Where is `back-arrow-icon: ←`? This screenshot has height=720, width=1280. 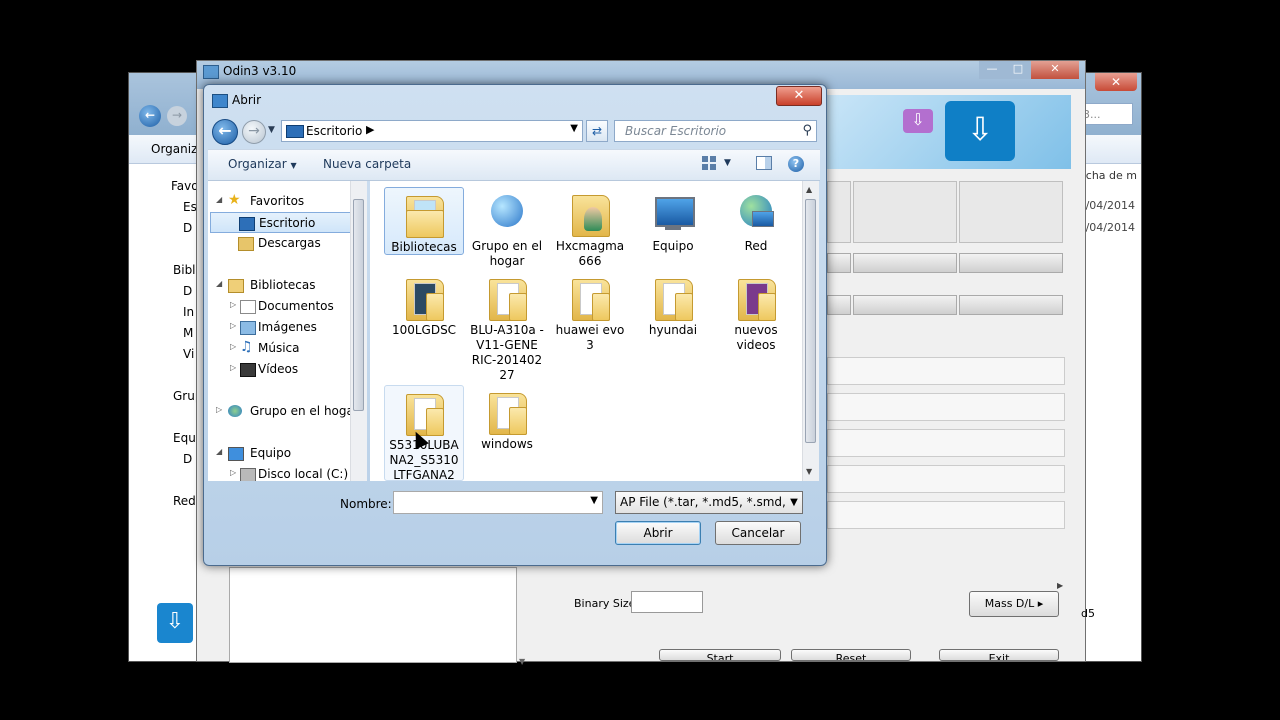
back-arrow-icon: ← is located at coordinates (225, 132).